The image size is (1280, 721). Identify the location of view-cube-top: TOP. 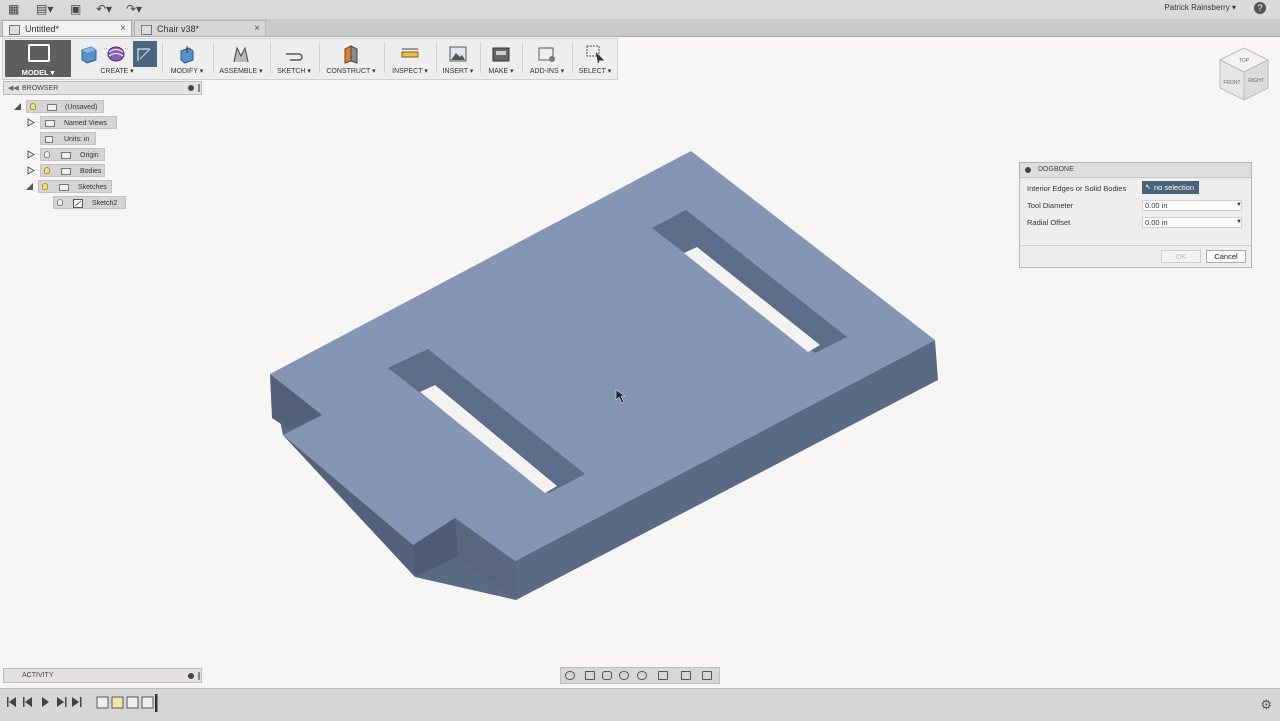
(1244, 61).